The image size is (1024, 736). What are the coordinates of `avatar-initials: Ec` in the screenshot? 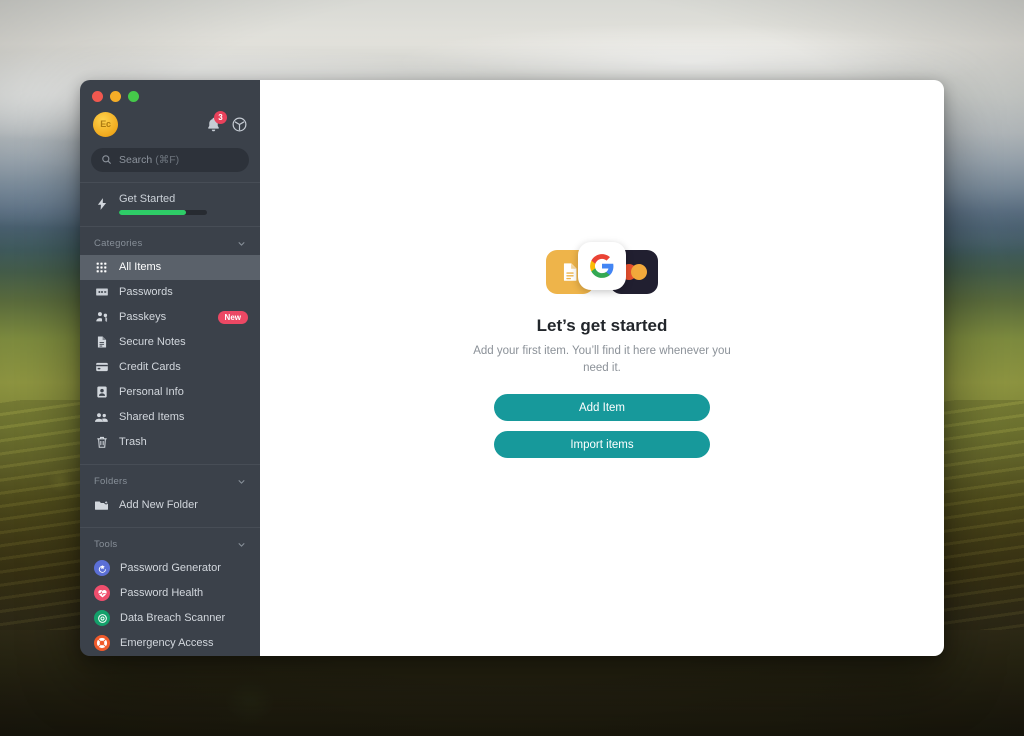 It's located at (105, 124).